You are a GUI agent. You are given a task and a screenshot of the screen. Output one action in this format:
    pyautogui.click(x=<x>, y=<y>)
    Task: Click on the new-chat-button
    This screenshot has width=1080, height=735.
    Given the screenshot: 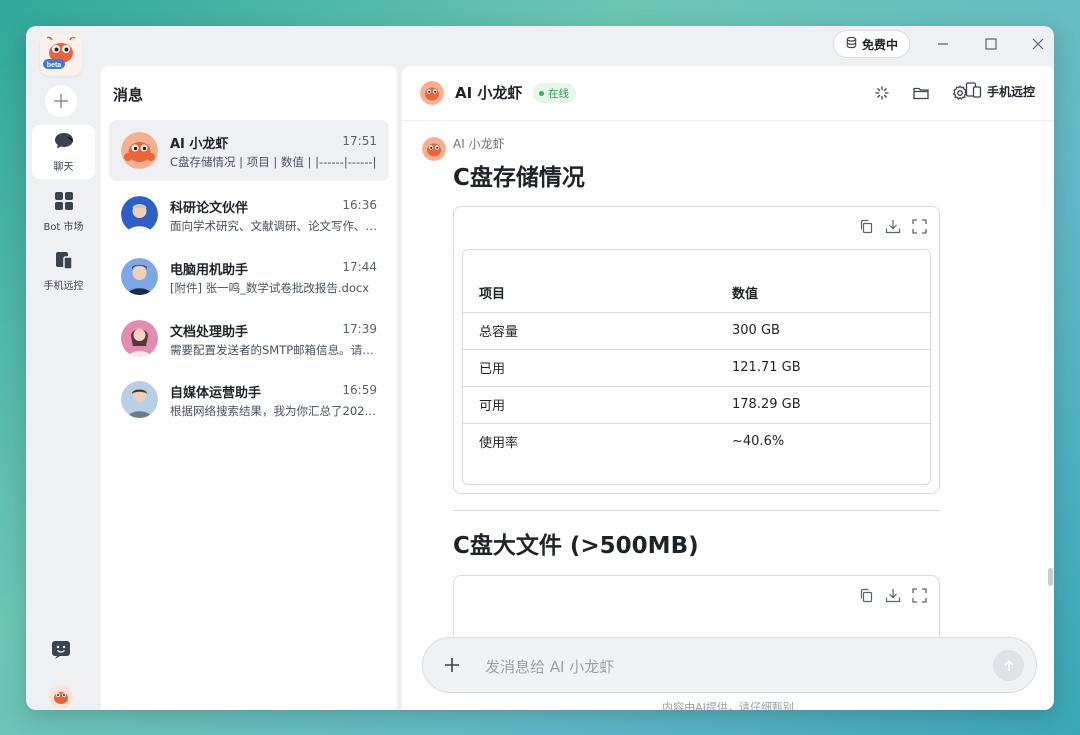 What is the action you would take?
    pyautogui.click(x=61, y=101)
    